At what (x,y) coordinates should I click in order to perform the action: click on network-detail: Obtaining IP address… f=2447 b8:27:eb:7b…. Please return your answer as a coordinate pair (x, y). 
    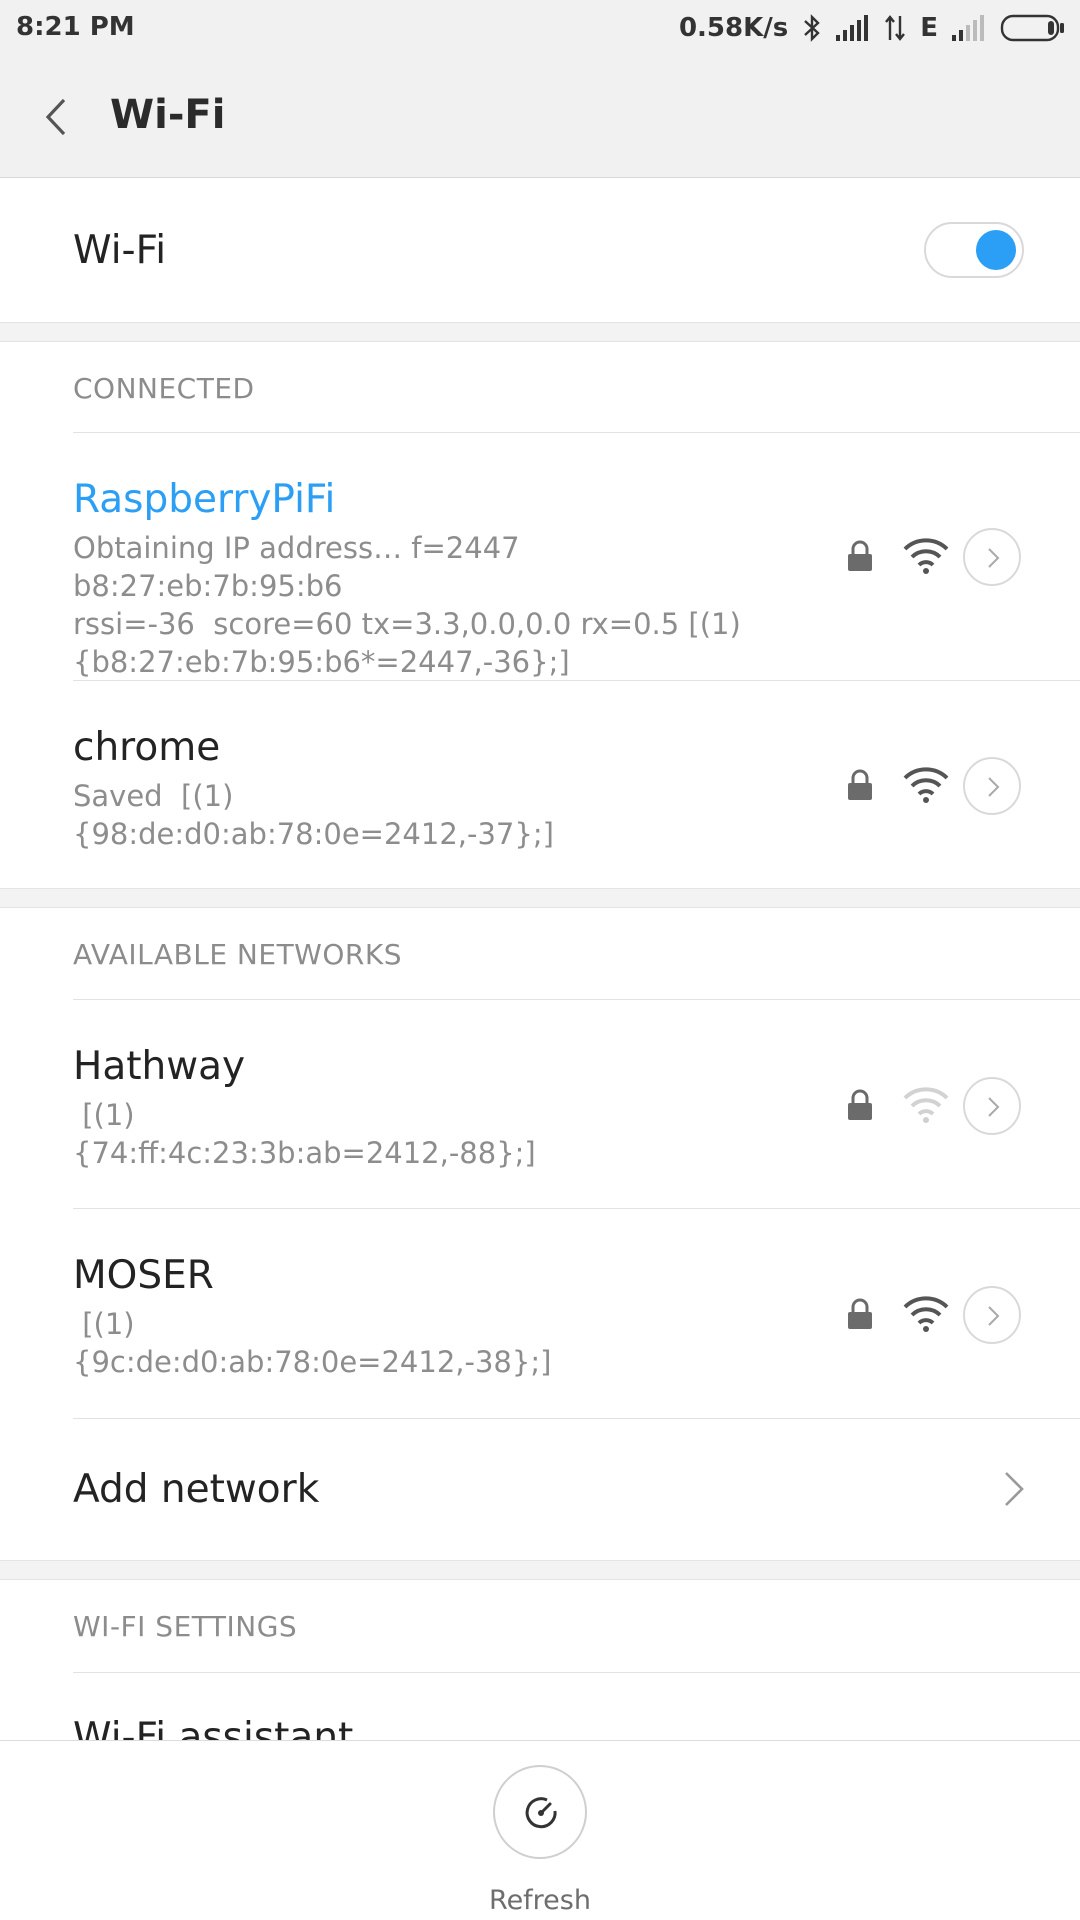
    Looking at the image, I should click on (407, 605).